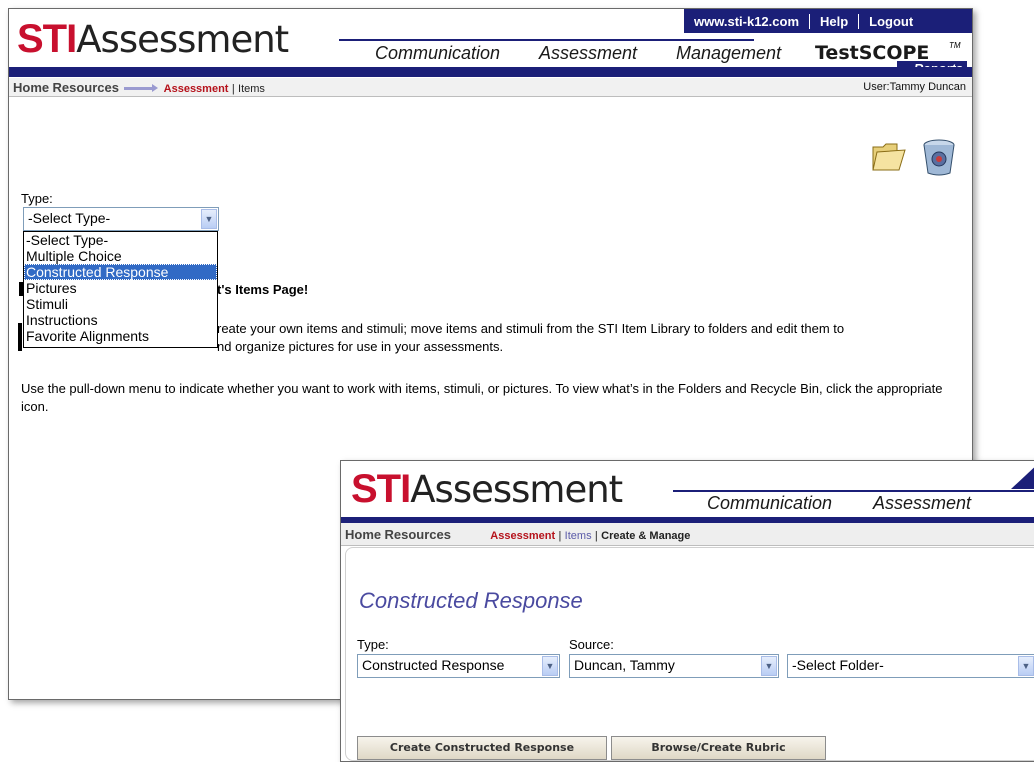  Describe the element at coordinates (251, 89) in the screenshot. I see `breadcrumb-items: Items` at that location.